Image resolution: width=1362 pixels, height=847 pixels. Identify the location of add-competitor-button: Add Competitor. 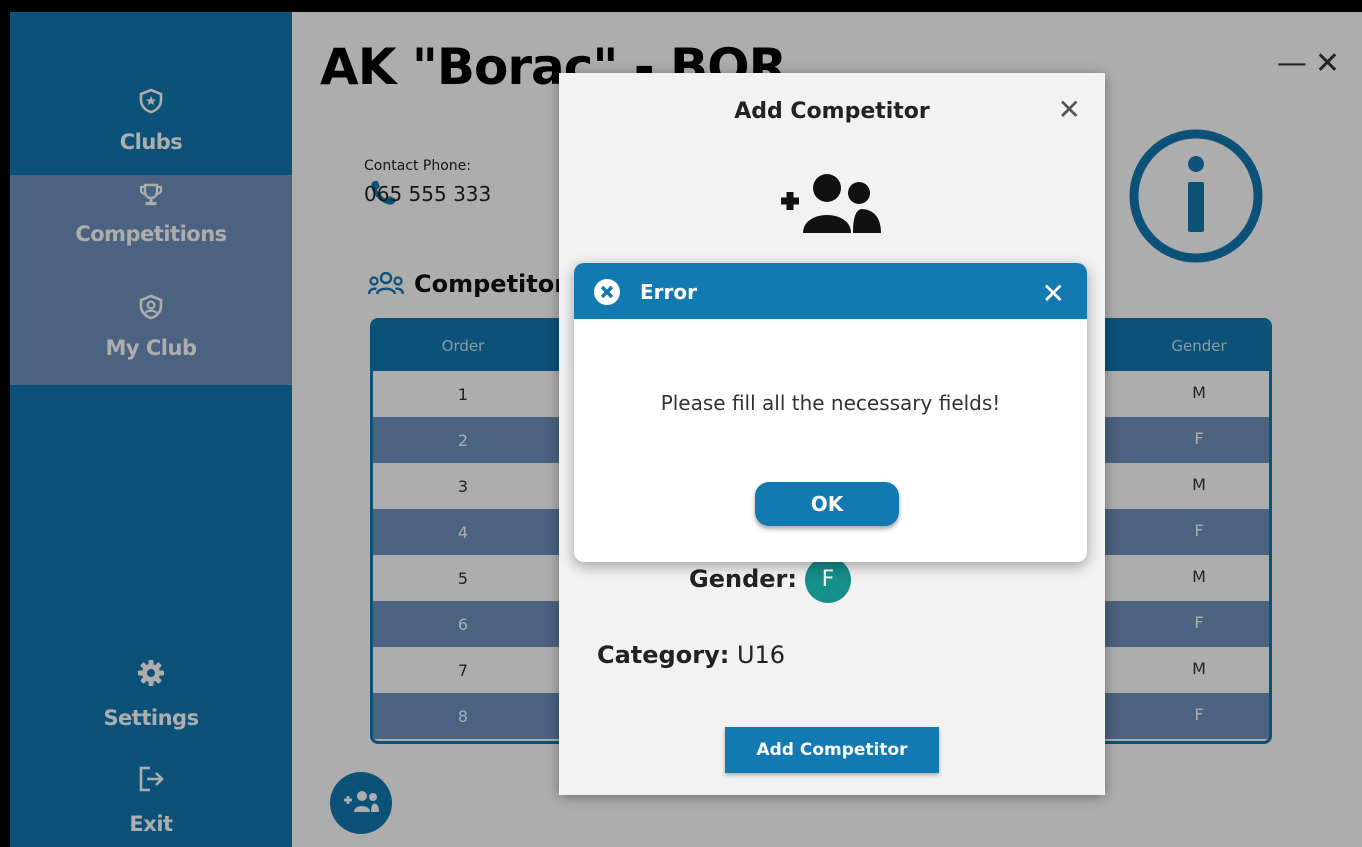
(832, 750).